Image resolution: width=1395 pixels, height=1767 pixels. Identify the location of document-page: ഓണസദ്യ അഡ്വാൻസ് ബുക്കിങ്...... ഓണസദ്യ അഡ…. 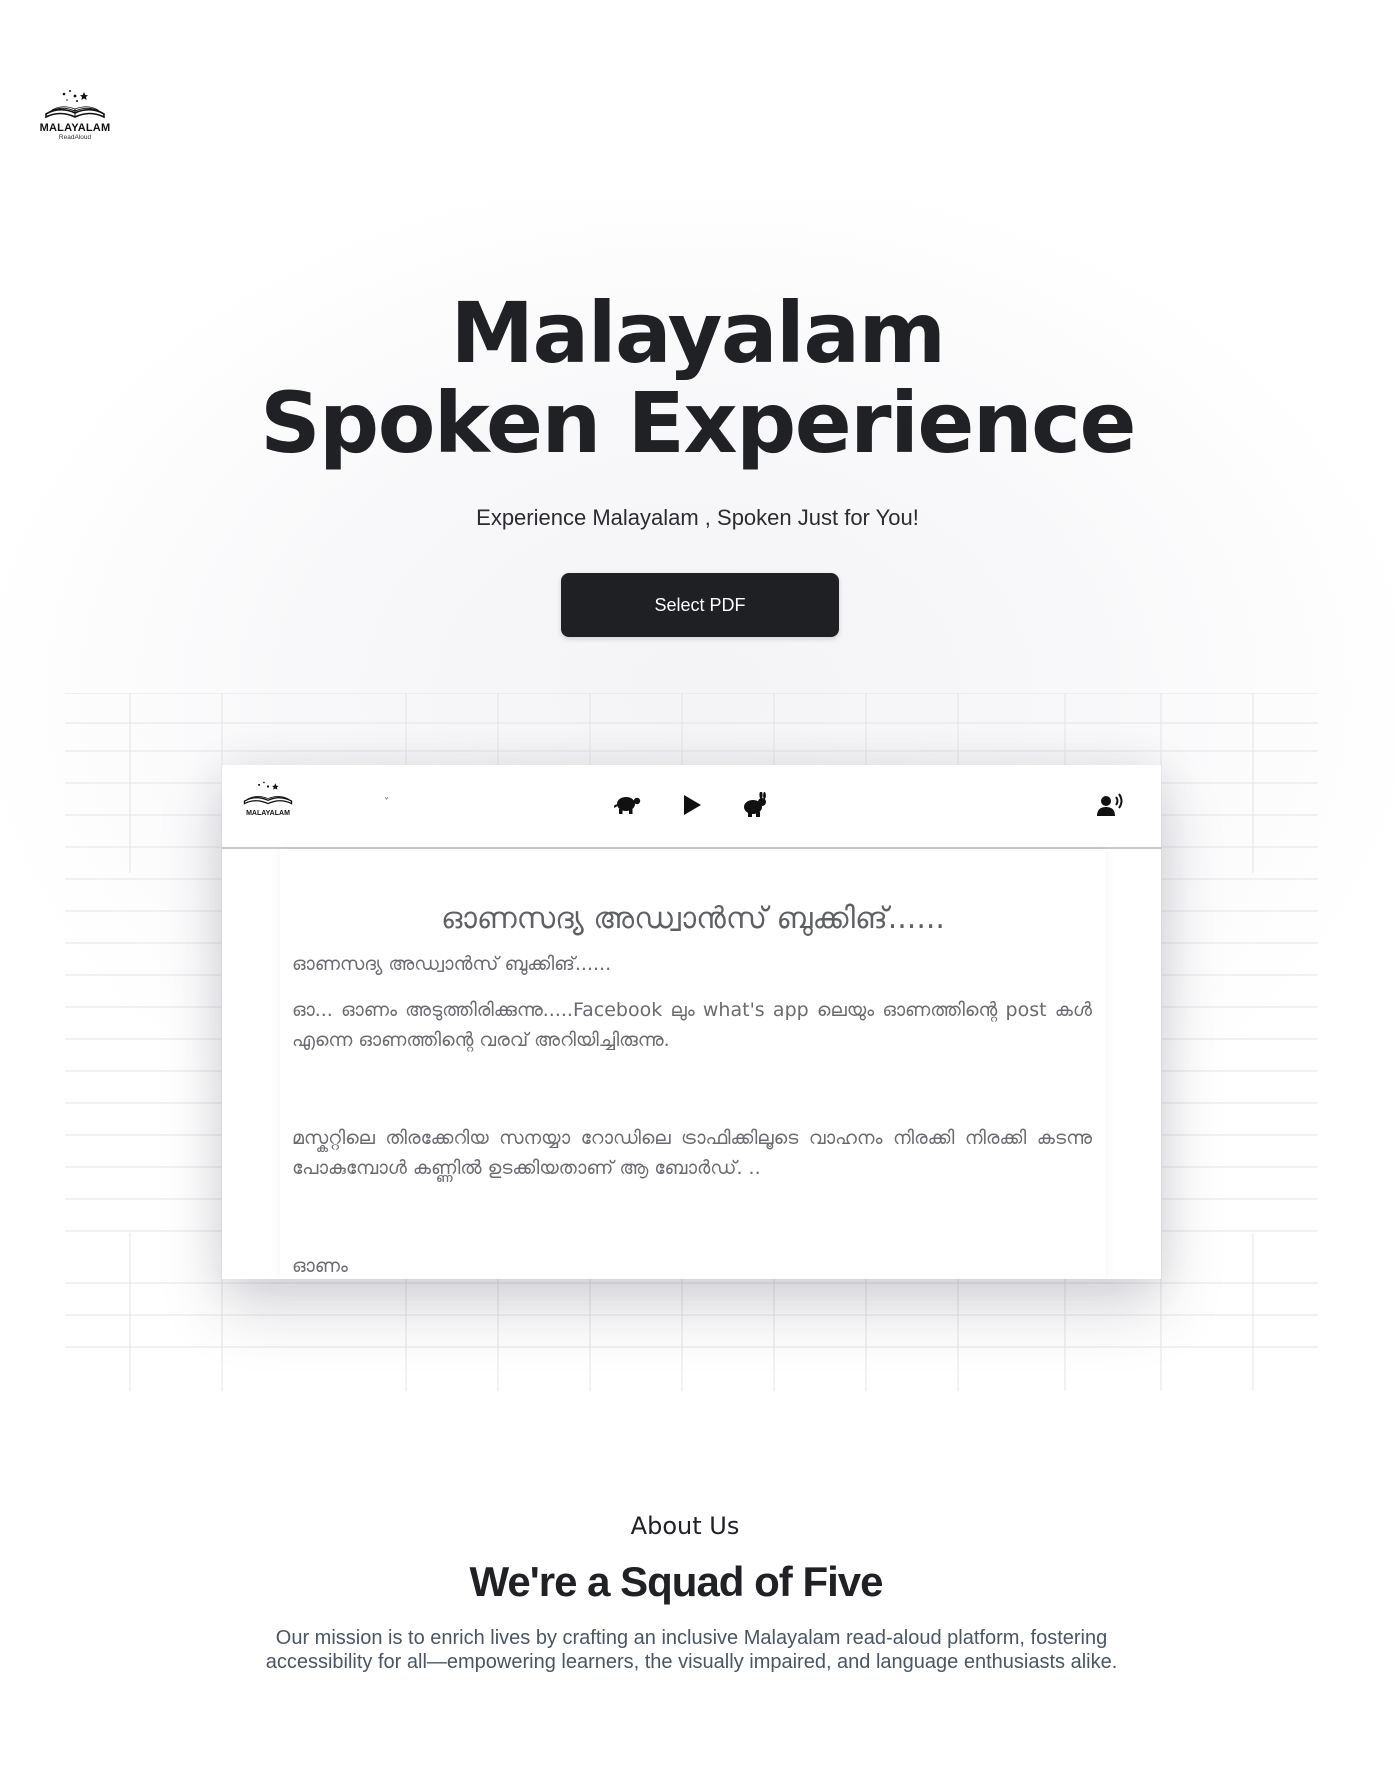
(693, 1064).